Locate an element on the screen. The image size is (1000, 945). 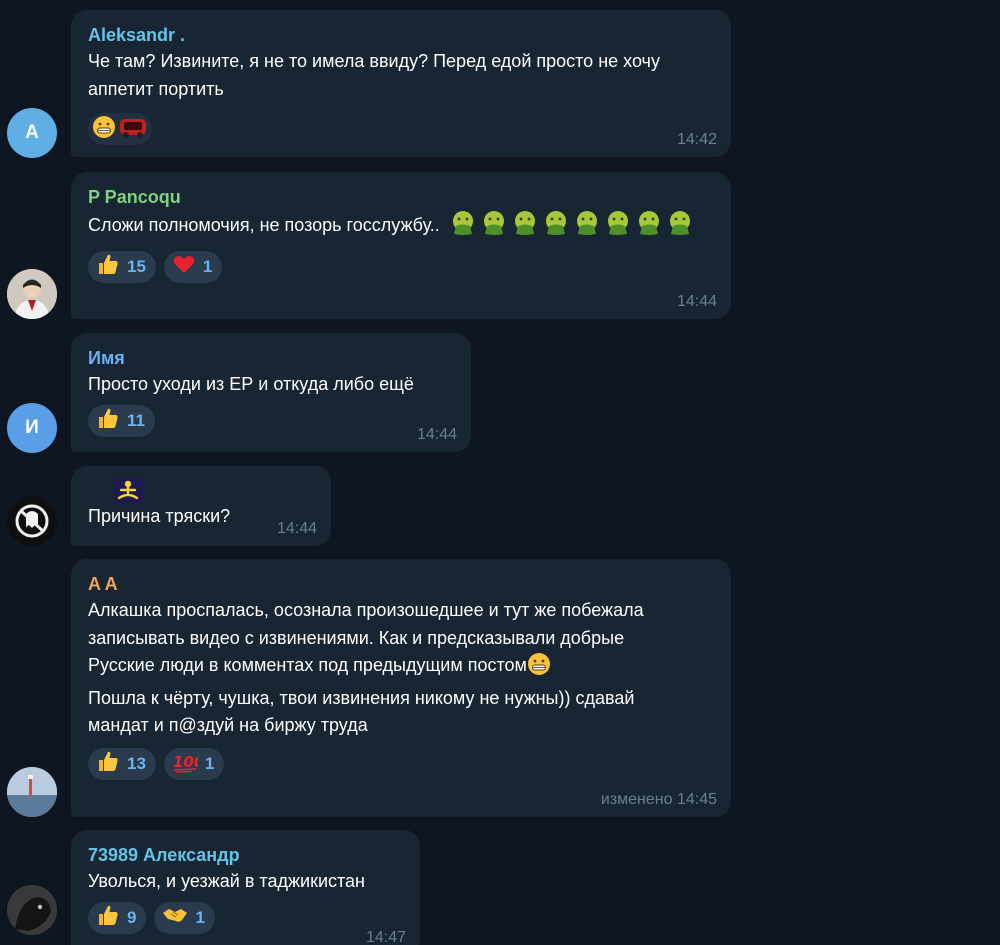
avatar-initial: И is located at coordinates (32, 427).